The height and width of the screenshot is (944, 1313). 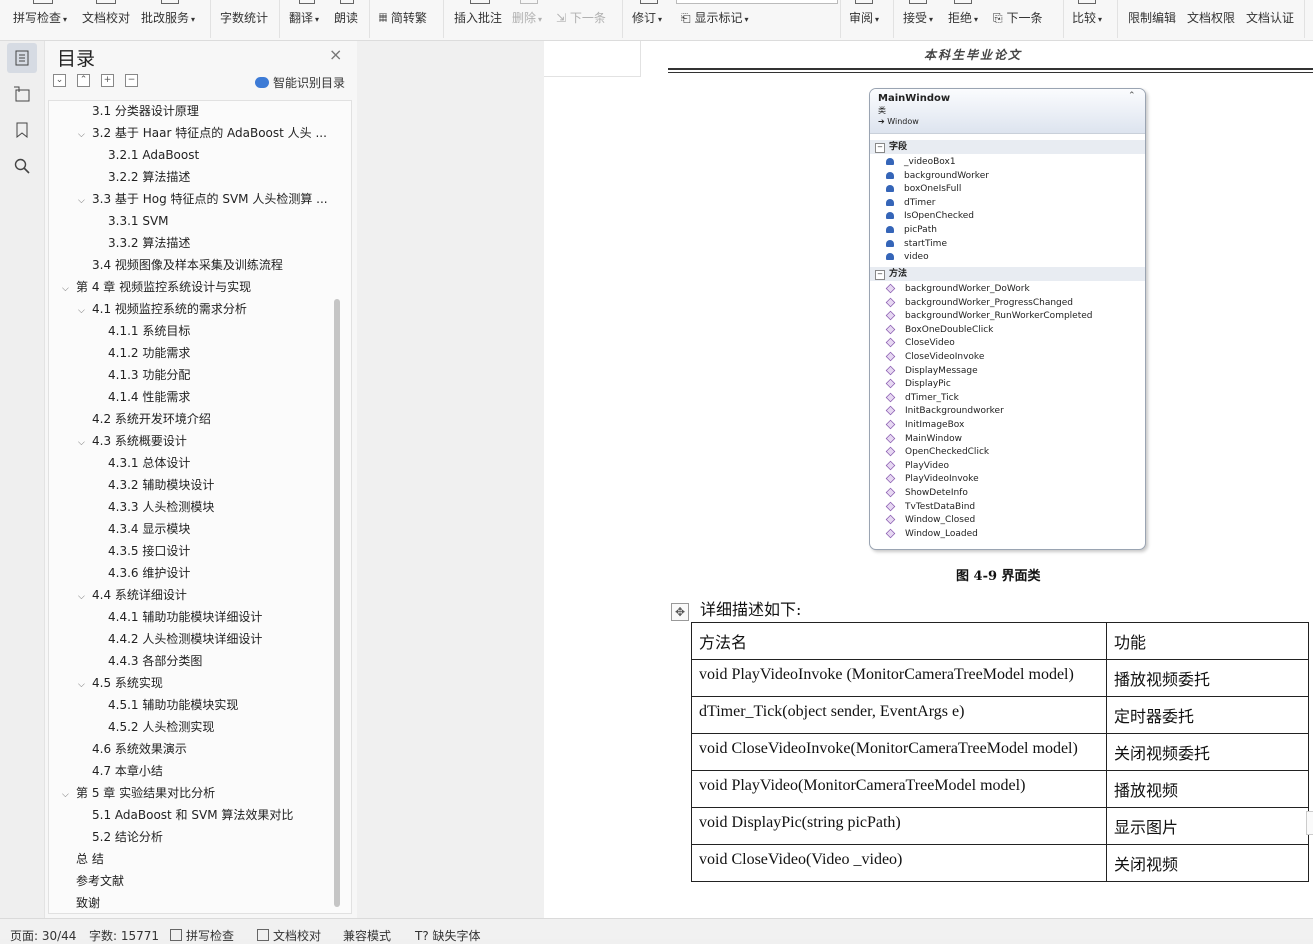 What do you see at coordinates (43, 935) in the screenshot?
I see `page-indicator: 页面: 30/44` at bounding box center [43, 935].